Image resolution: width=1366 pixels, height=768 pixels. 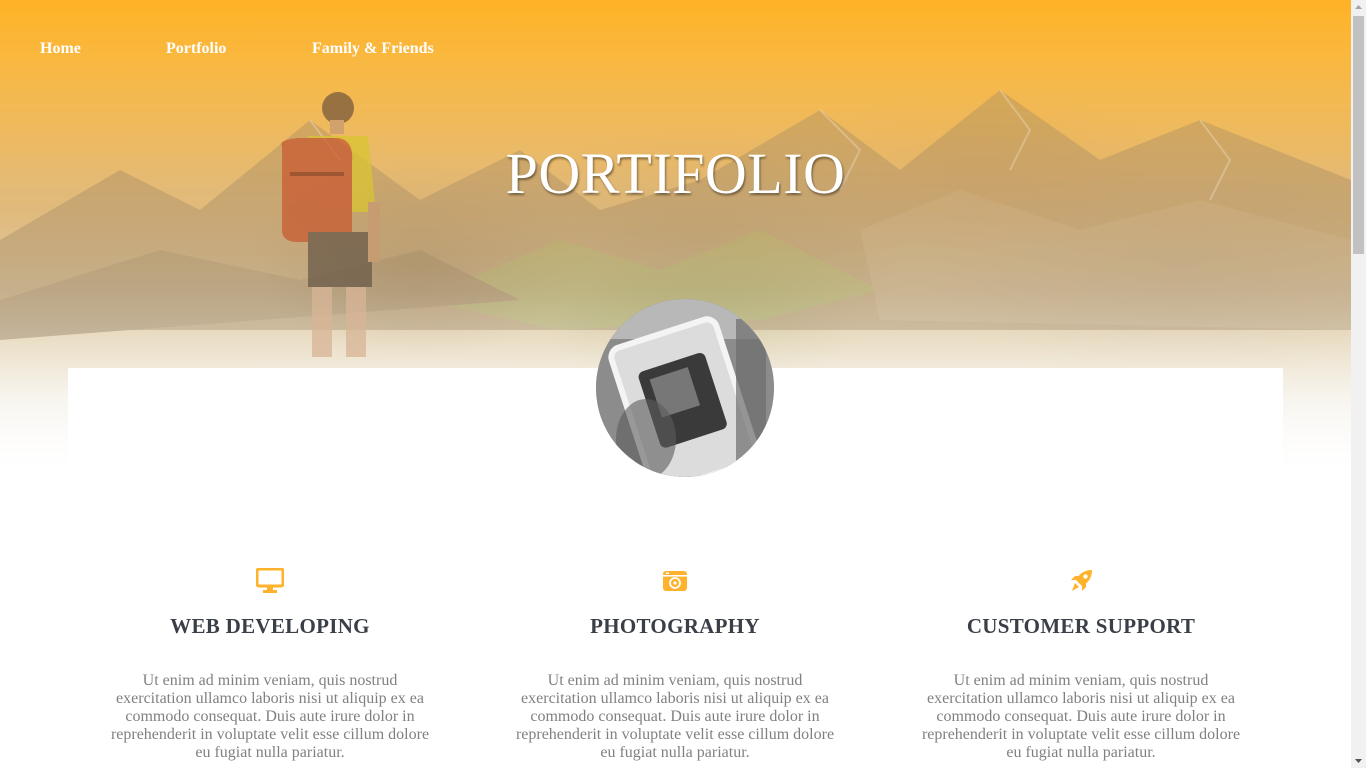 What do you see at coordinates (60, 49) in the screenshot?
I see `nav-link-home: Home` at bounding box center [60, 49].